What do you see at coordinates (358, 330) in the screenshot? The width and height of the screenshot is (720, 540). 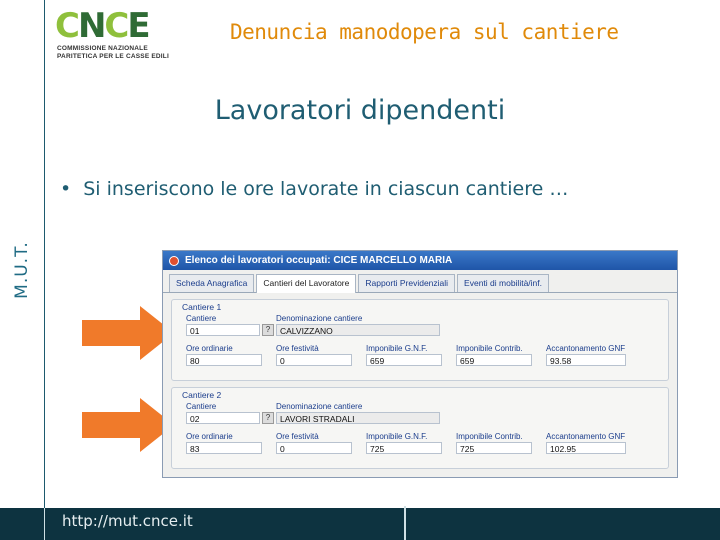 I see `denominazione-field: CALVIZZANO` at bounding box center [358, 330].